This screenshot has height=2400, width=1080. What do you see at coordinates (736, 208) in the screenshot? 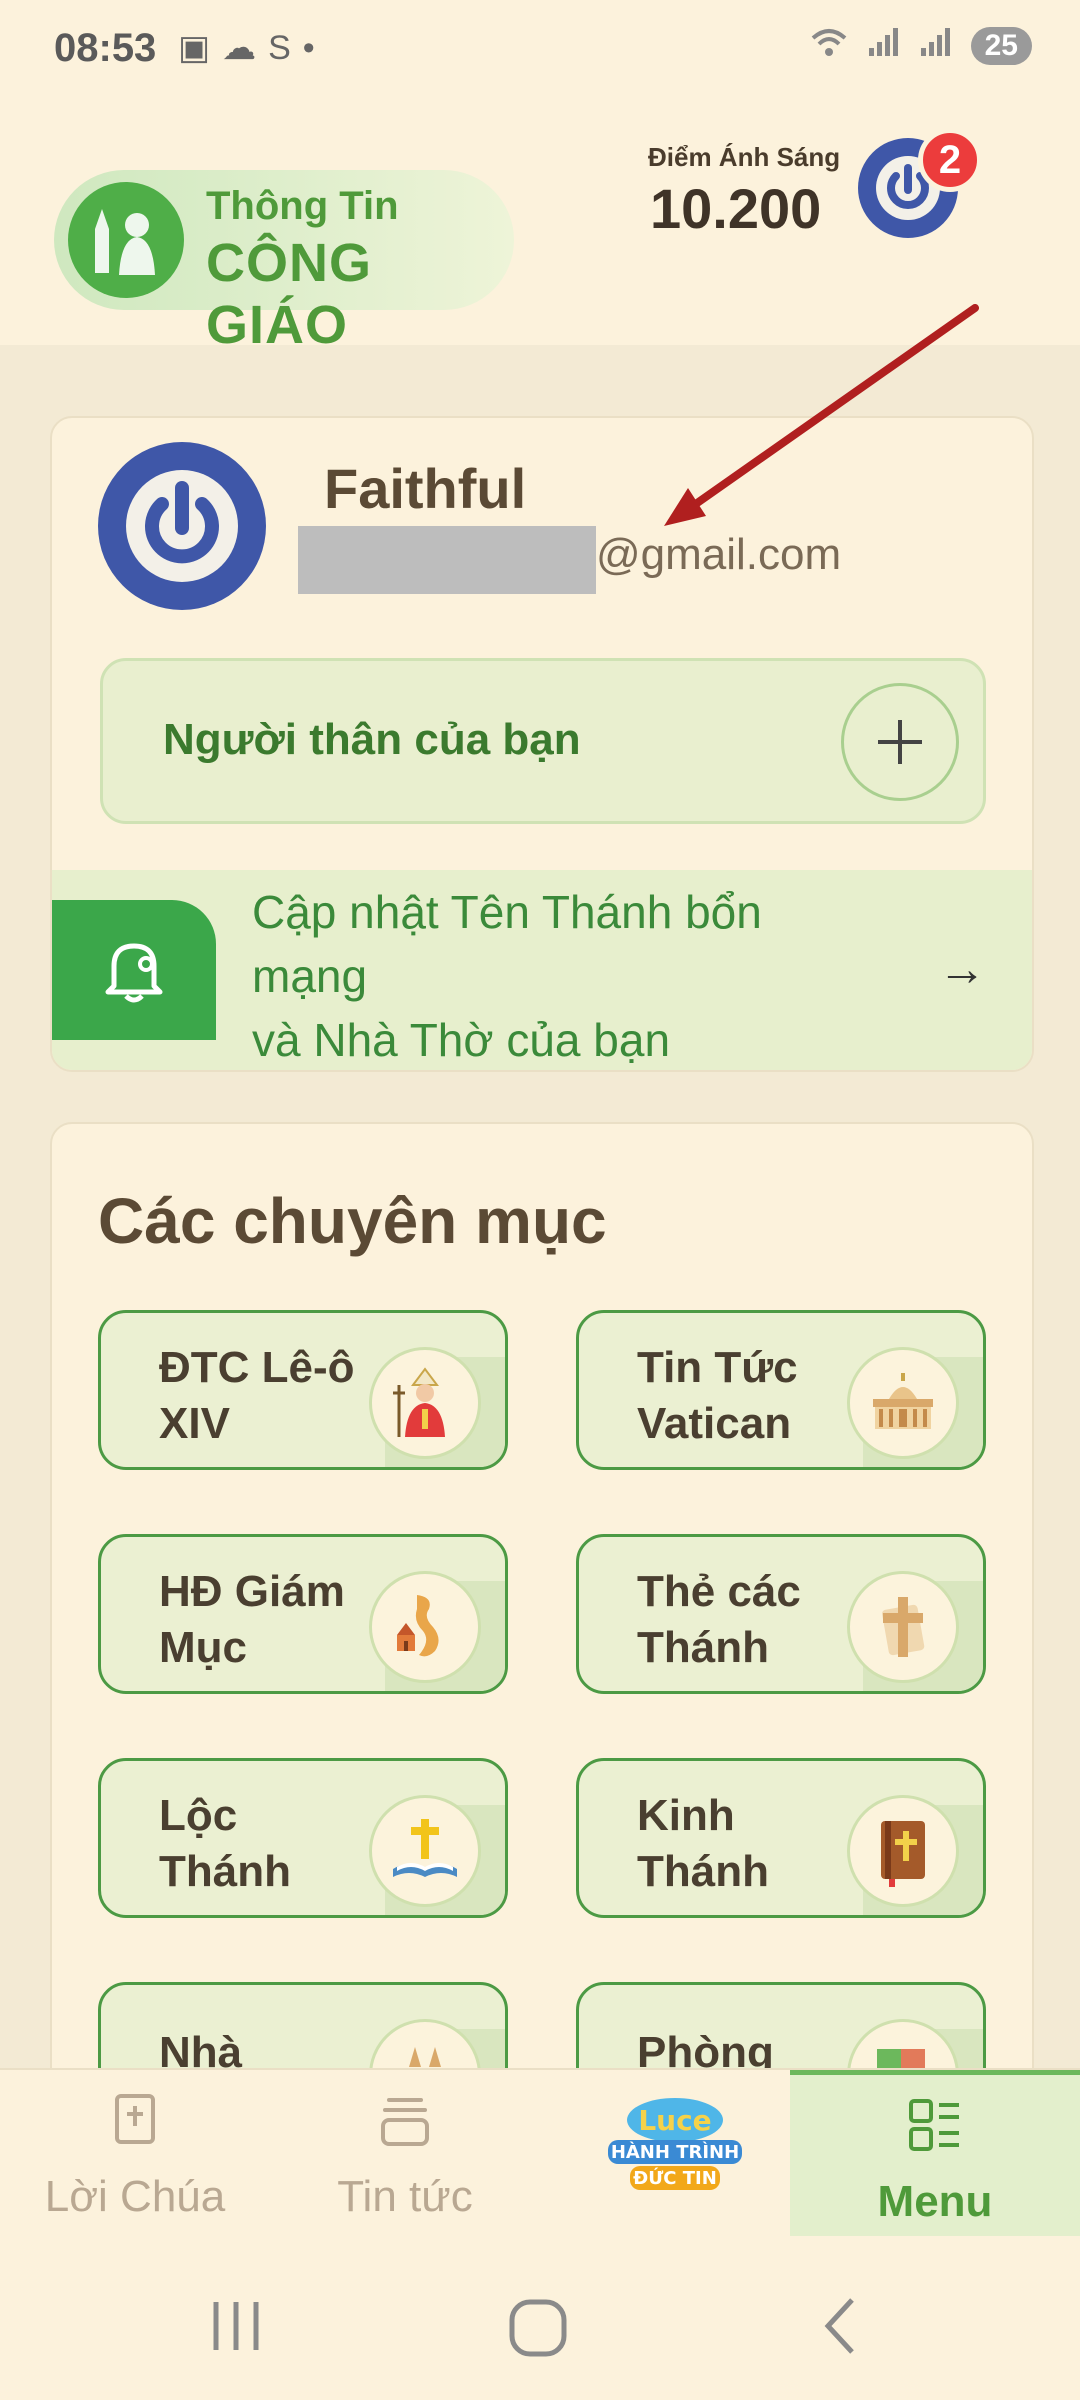
I see `points-value: 10.200` at bounding box center [736, 208].